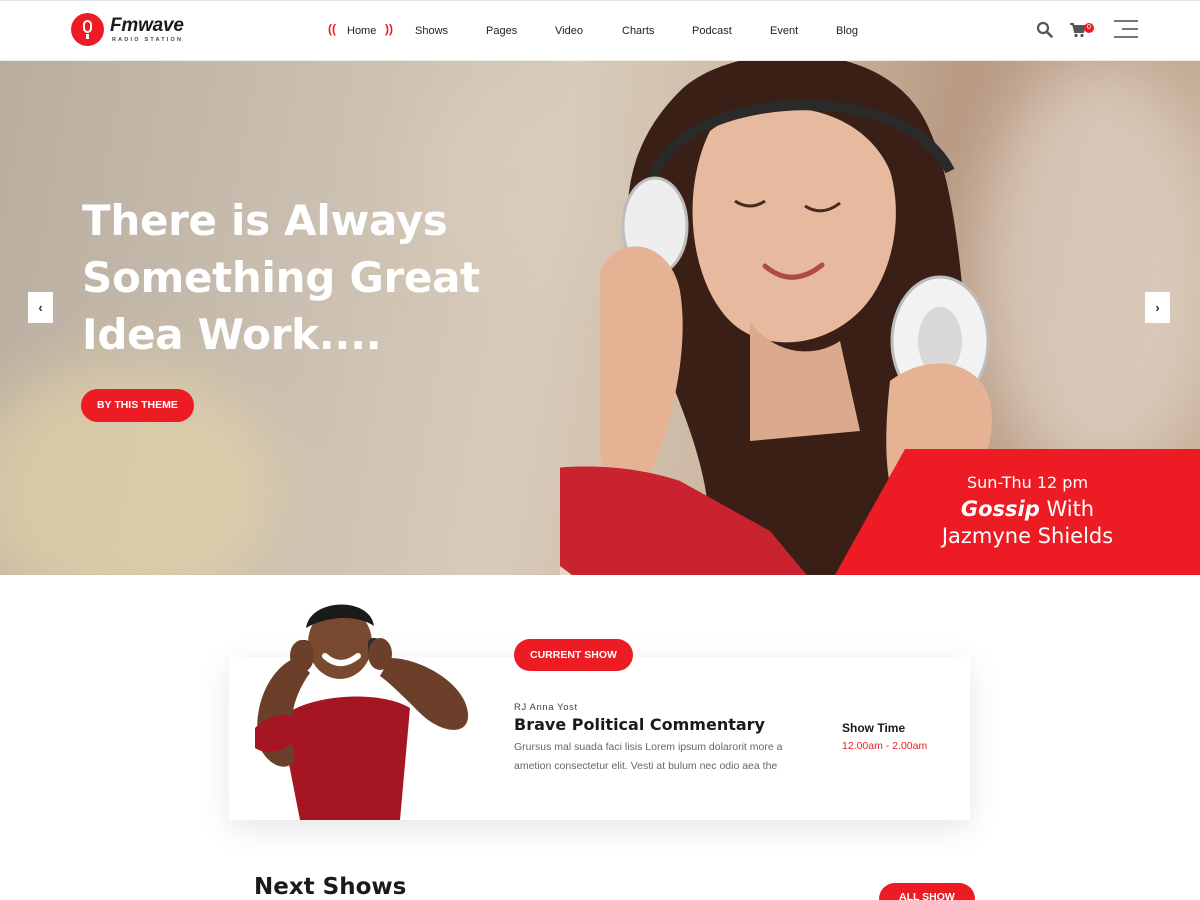 The height and width of the screenshot is (900, 1200). I want to click on nav-item-video: Video, so click(569, 31).